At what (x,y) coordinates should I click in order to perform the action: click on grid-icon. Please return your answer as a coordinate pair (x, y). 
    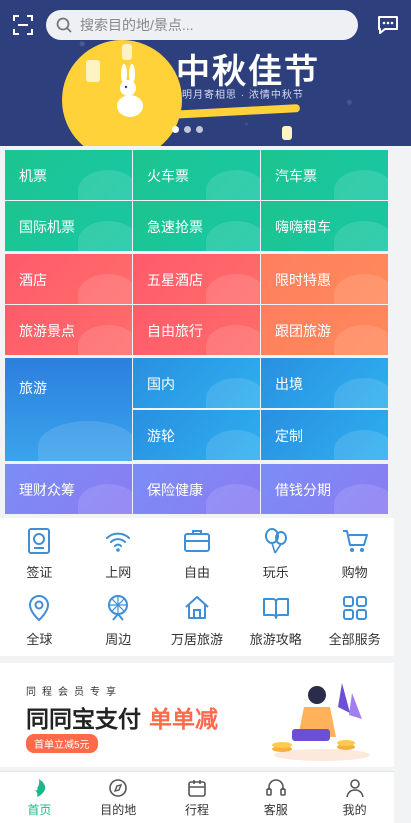
    Looking at the image, I should click on (354, 608).